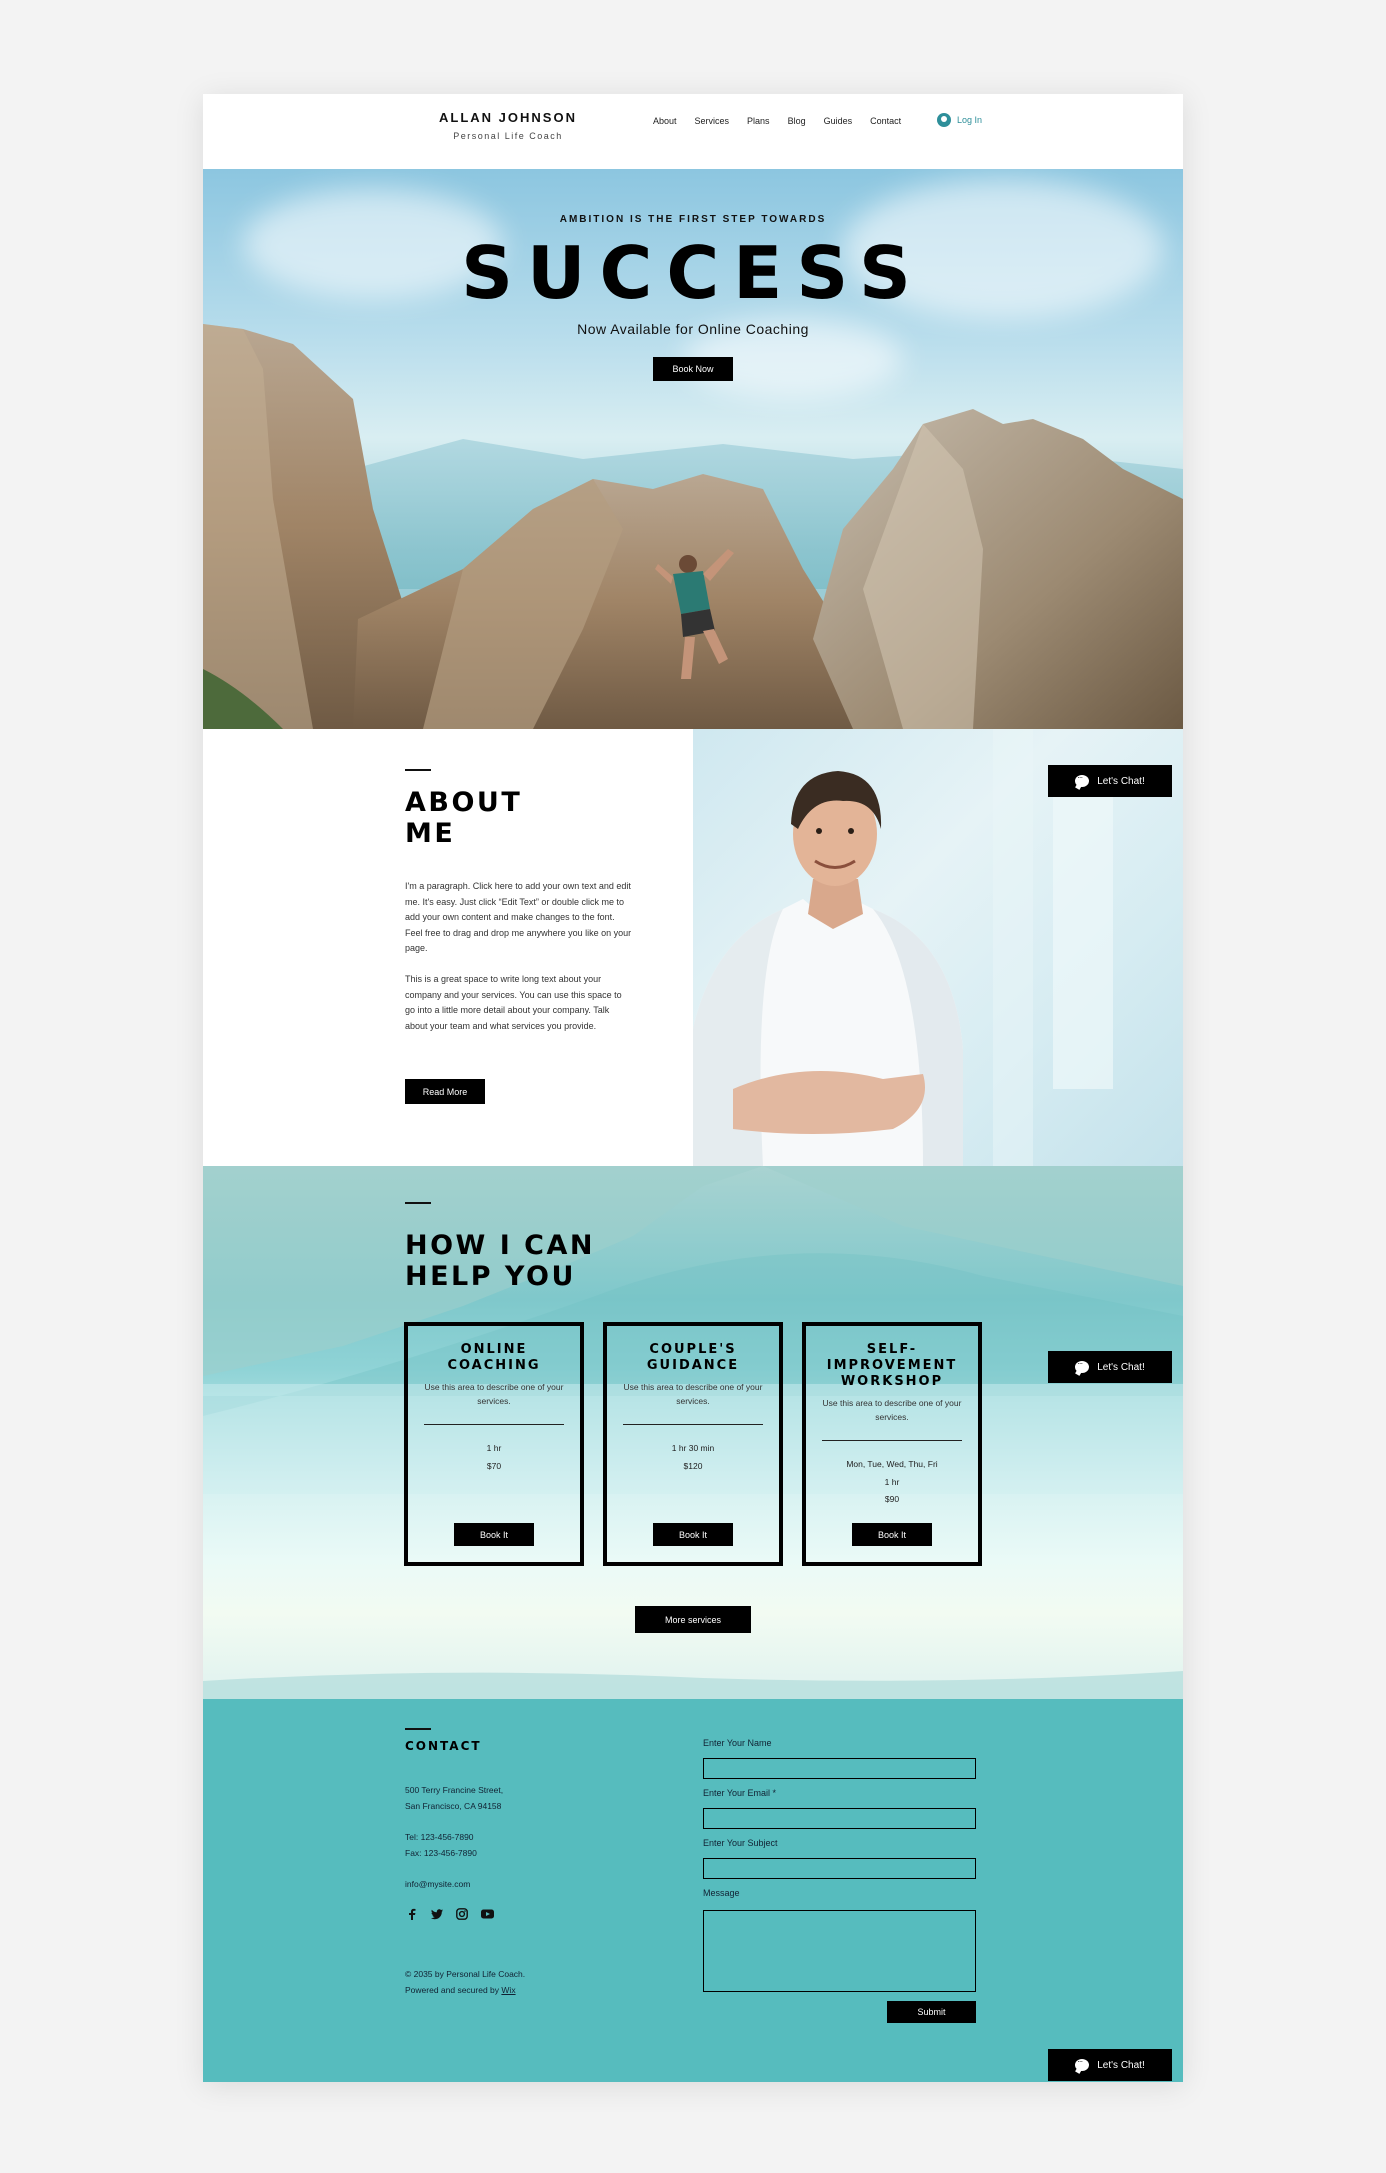 The image size is (1386, 2173). I want to click on hero-subtitle: Now Available for Online Coaching, so click(693, 329).